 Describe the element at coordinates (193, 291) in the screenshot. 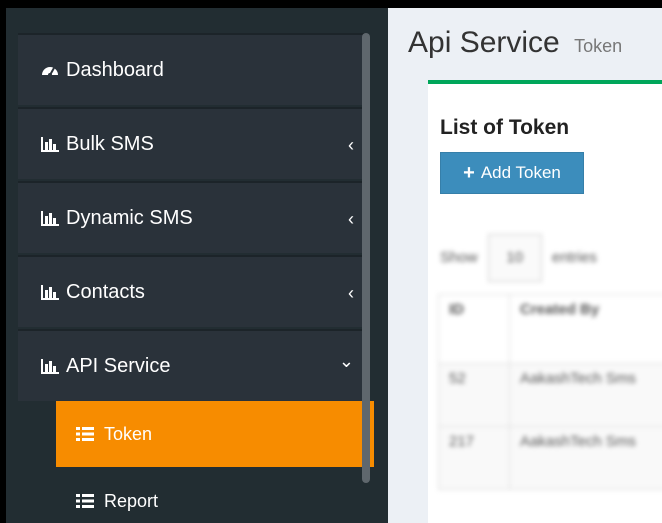

I see `sidebar-item-contacts: Contacts ‹` at that location.